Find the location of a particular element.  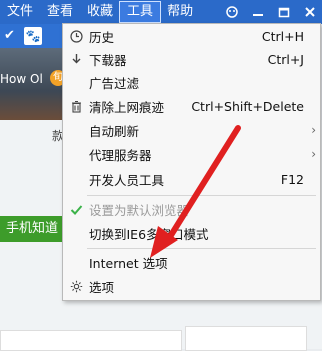

menu-file: 文件 is located at coordinates (20, 12).